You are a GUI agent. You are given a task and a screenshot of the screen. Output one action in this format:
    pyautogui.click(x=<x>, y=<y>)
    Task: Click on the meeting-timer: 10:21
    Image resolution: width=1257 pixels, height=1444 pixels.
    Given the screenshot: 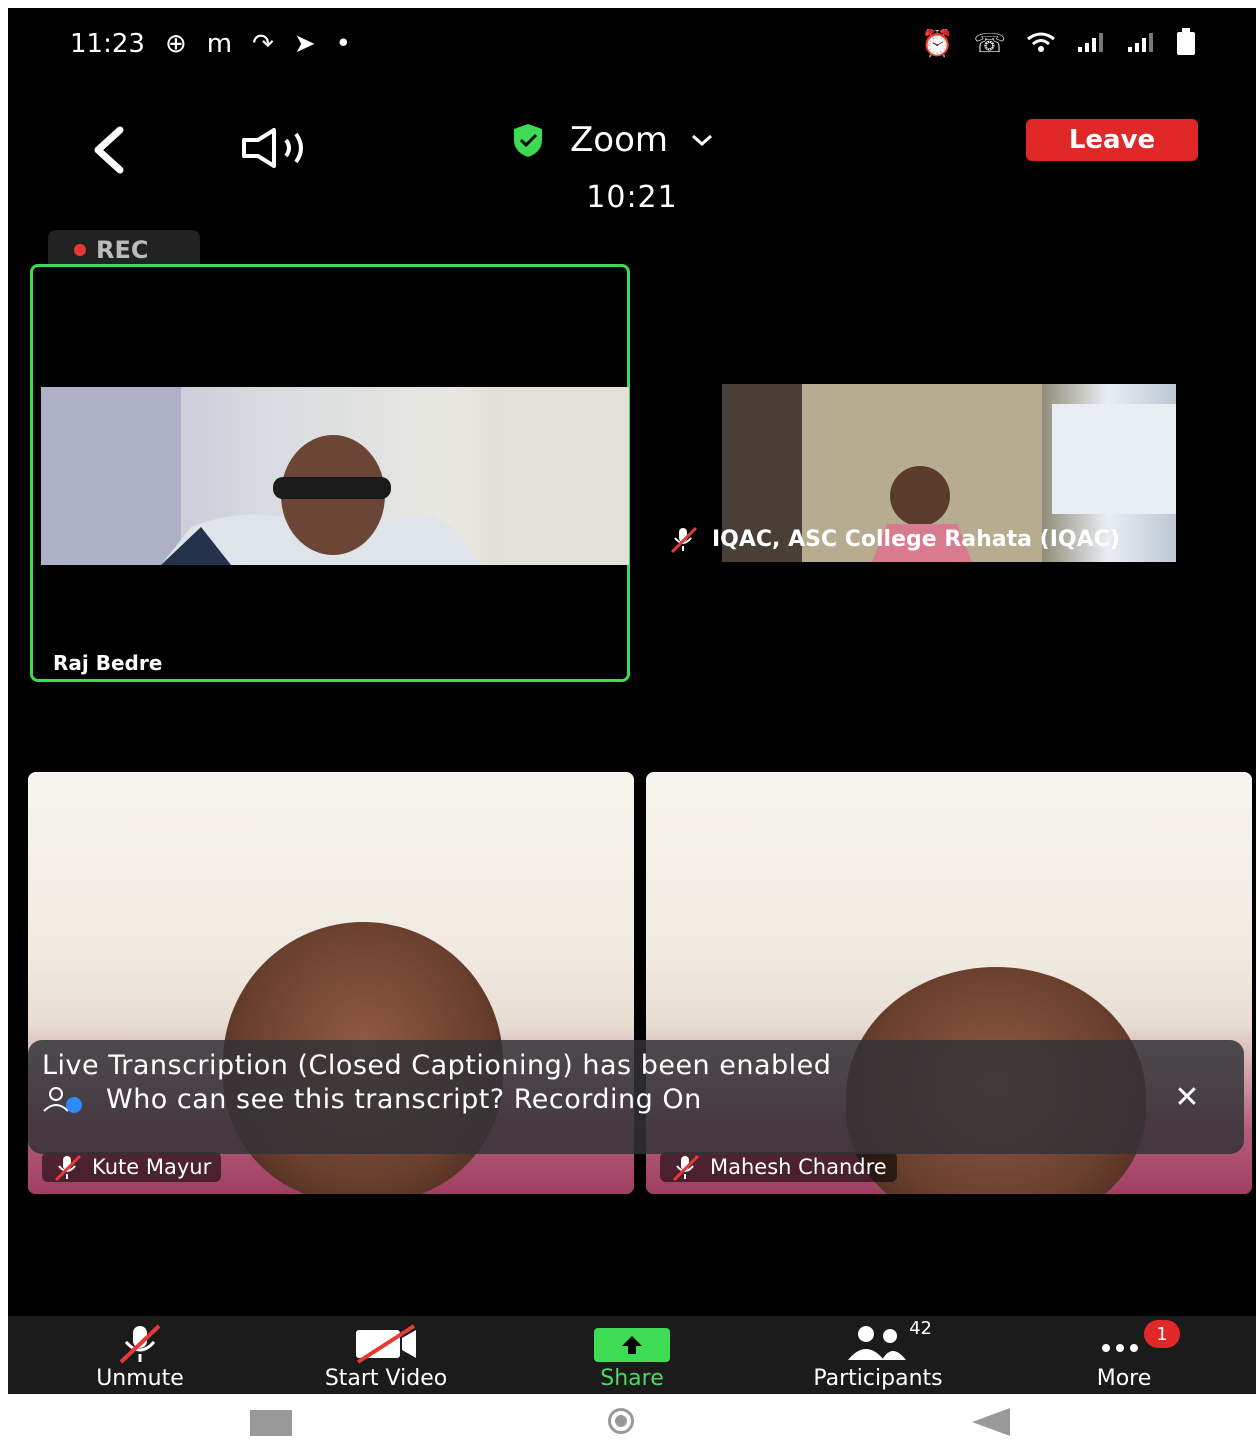 What is the action you would take?
    pyautogui.click(x=632, y=197)
    